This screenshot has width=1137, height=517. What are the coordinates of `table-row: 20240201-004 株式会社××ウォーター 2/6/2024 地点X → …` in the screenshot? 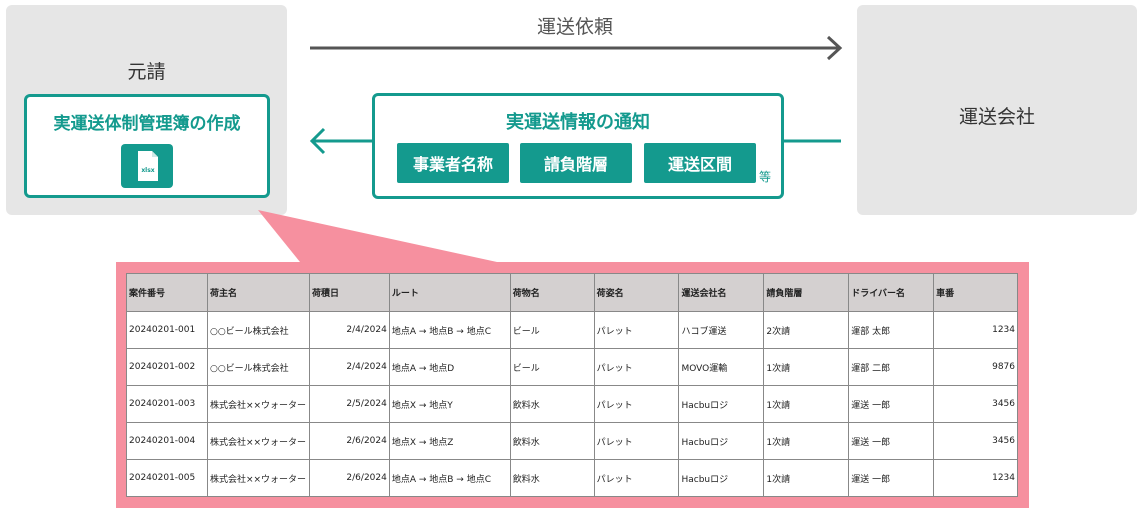 It's located at (572, 441).